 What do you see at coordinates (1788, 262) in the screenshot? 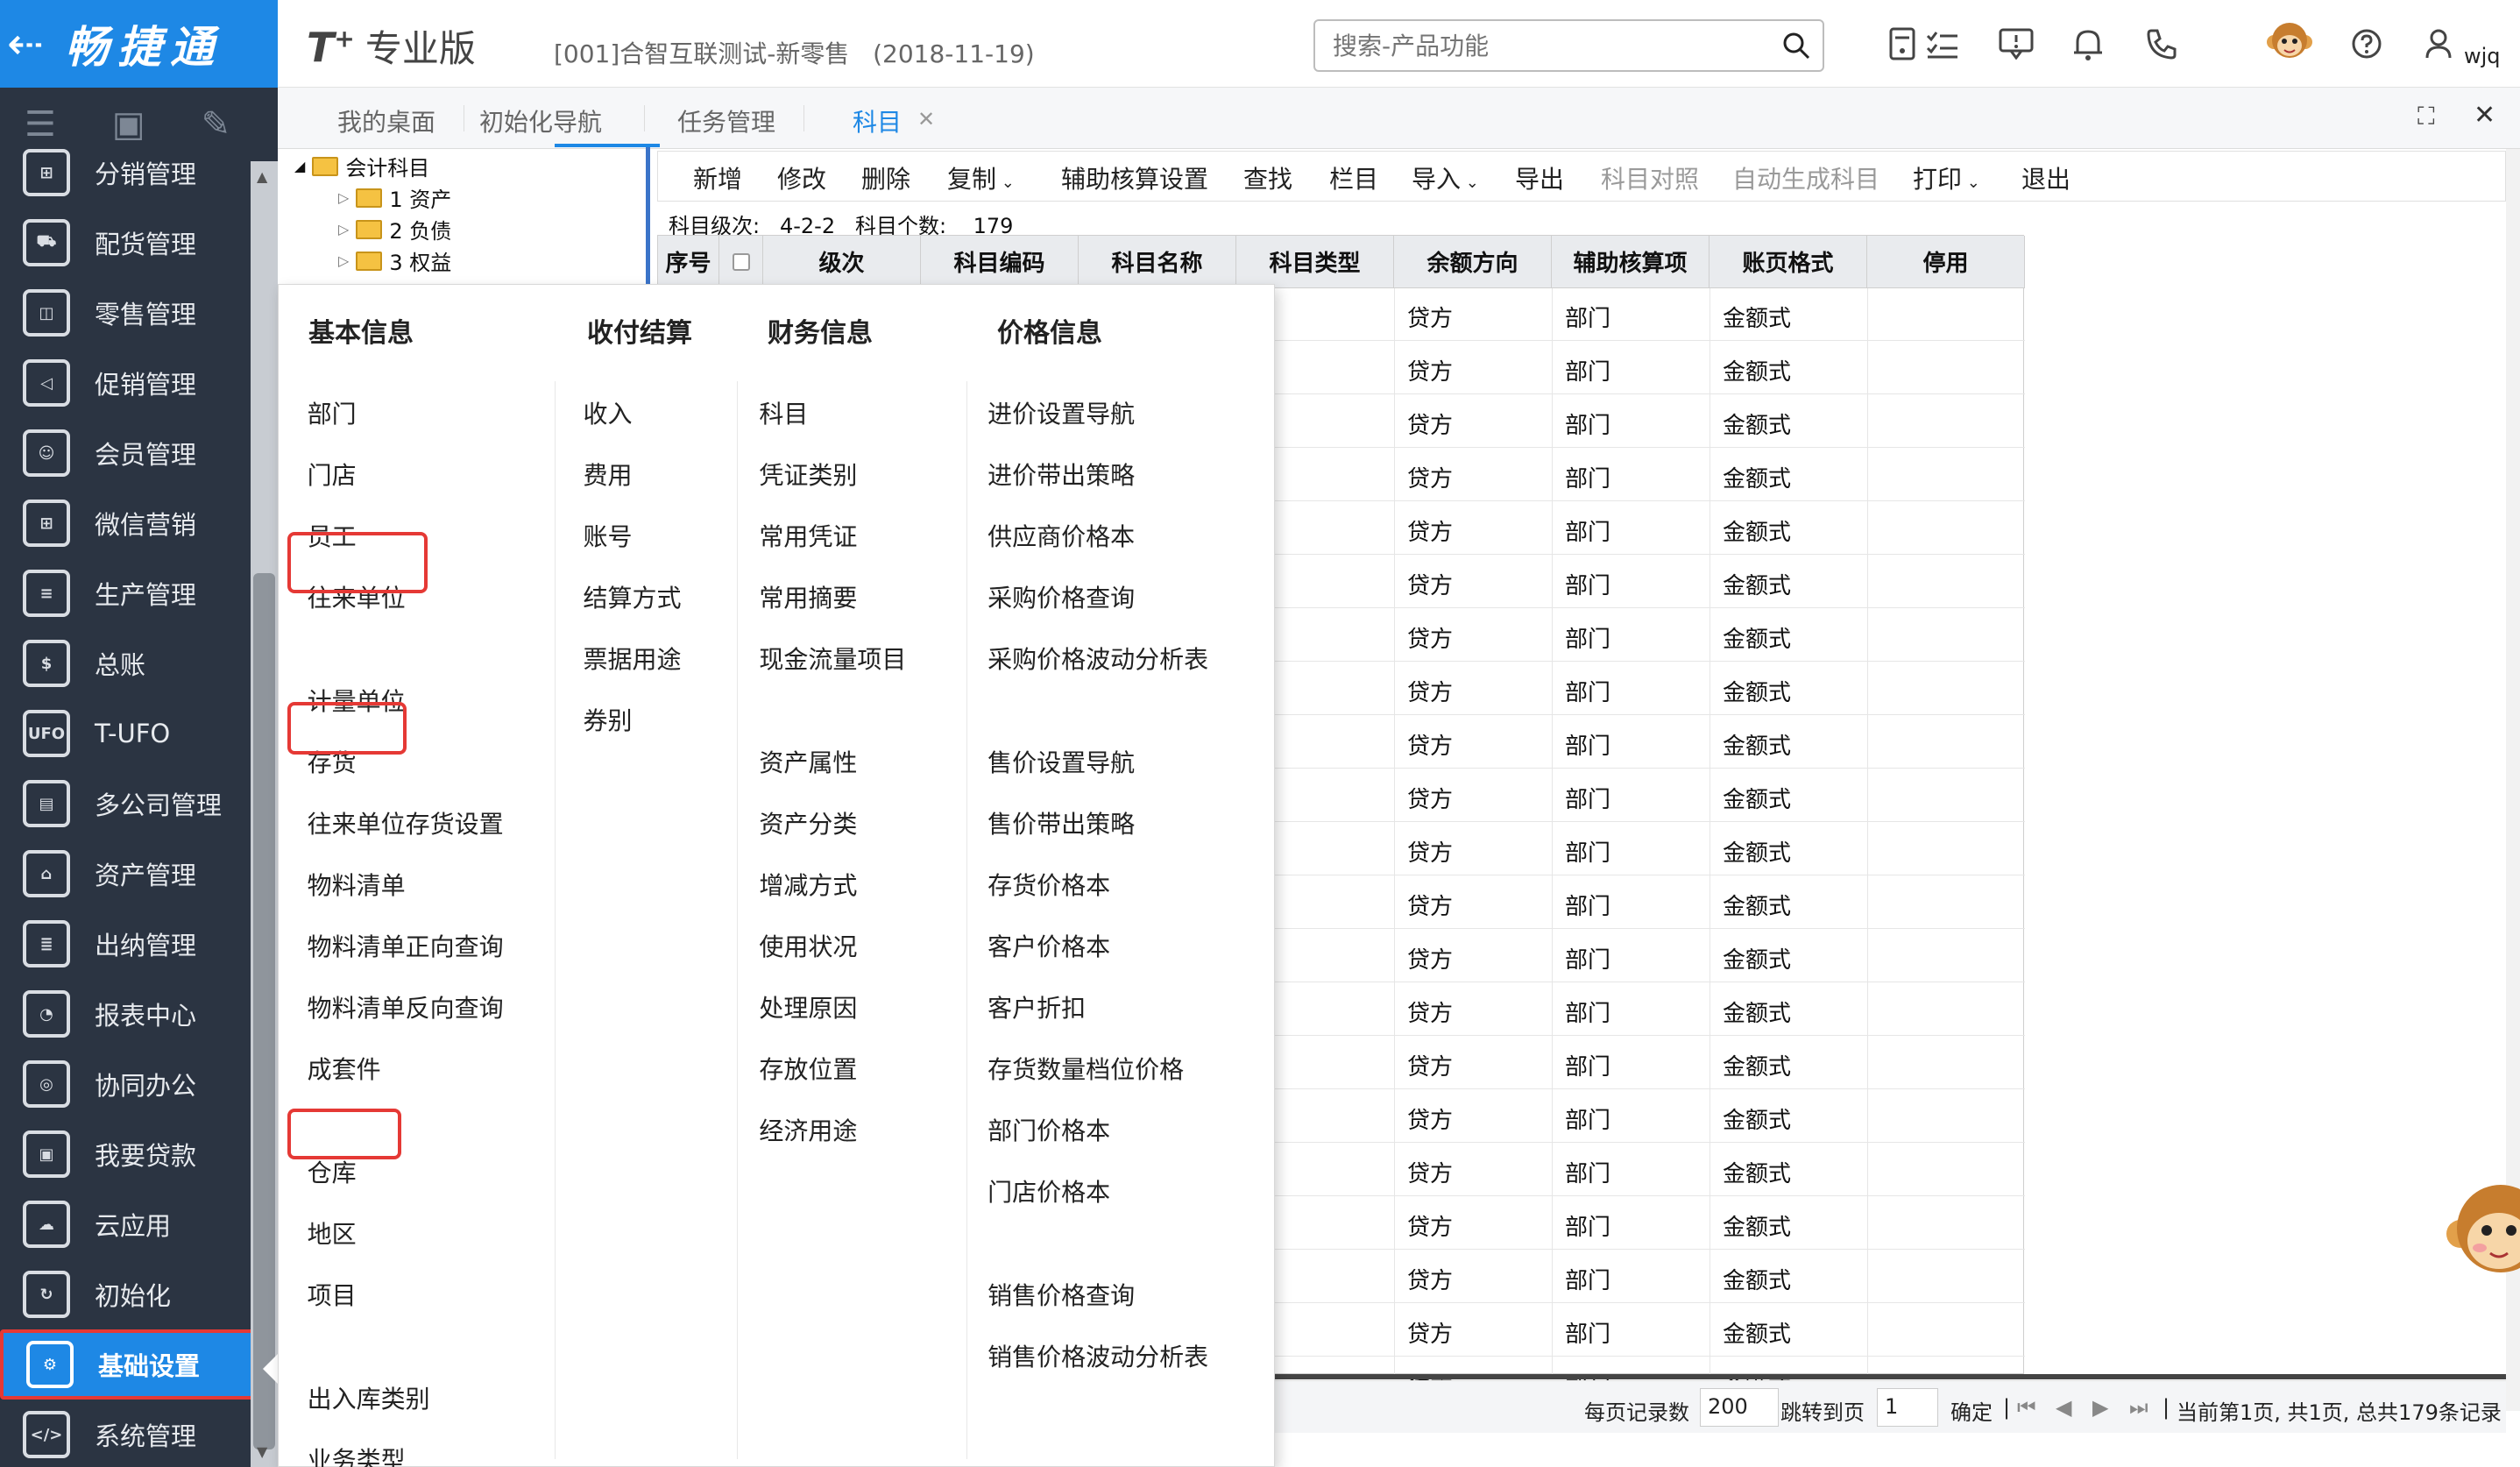
I see `col-header-page-format: 账页格式` at bounding box center [1788, 262].